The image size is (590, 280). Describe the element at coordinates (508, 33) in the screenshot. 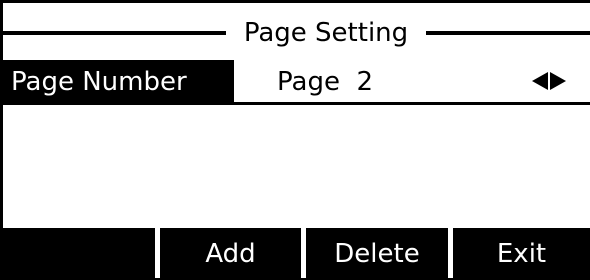

I see `title-divider-right` at that location.